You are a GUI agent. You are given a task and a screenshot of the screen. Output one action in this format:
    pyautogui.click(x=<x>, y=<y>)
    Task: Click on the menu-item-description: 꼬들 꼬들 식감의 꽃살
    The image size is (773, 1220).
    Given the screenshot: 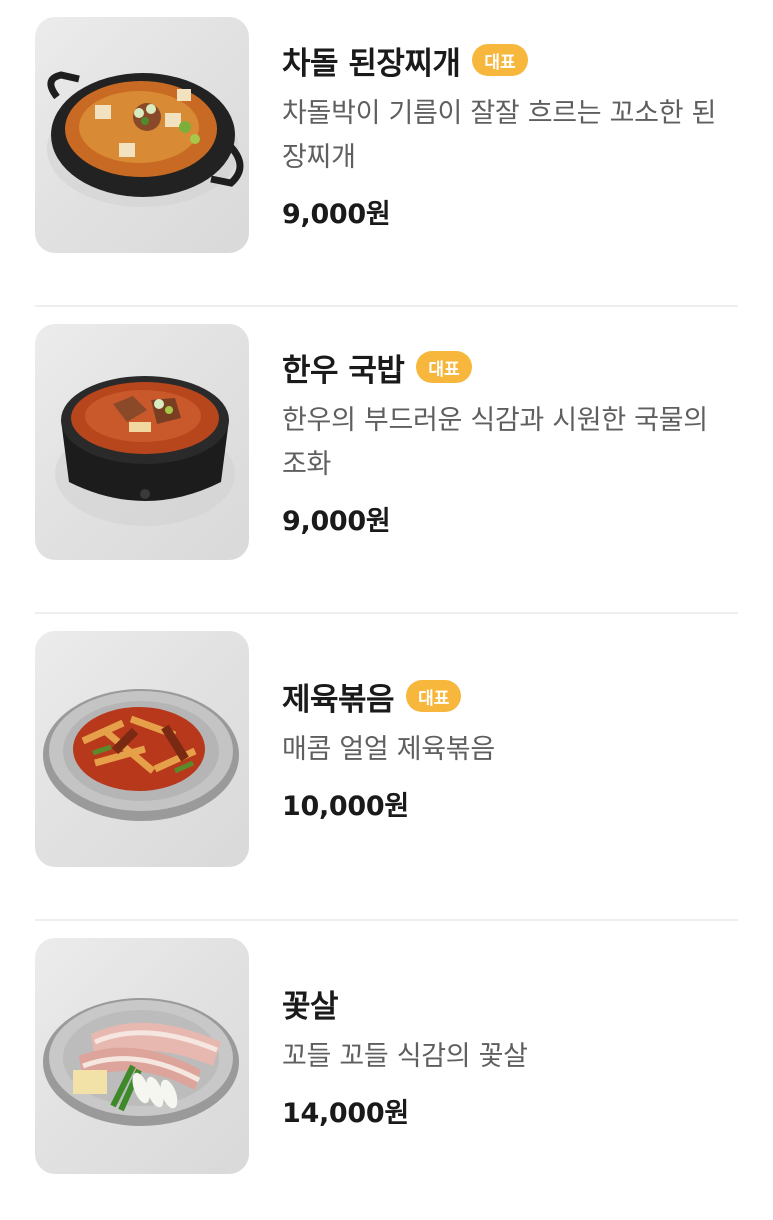 What is the action you would take?
    pyautogui.click(x=405, y=1056)
    